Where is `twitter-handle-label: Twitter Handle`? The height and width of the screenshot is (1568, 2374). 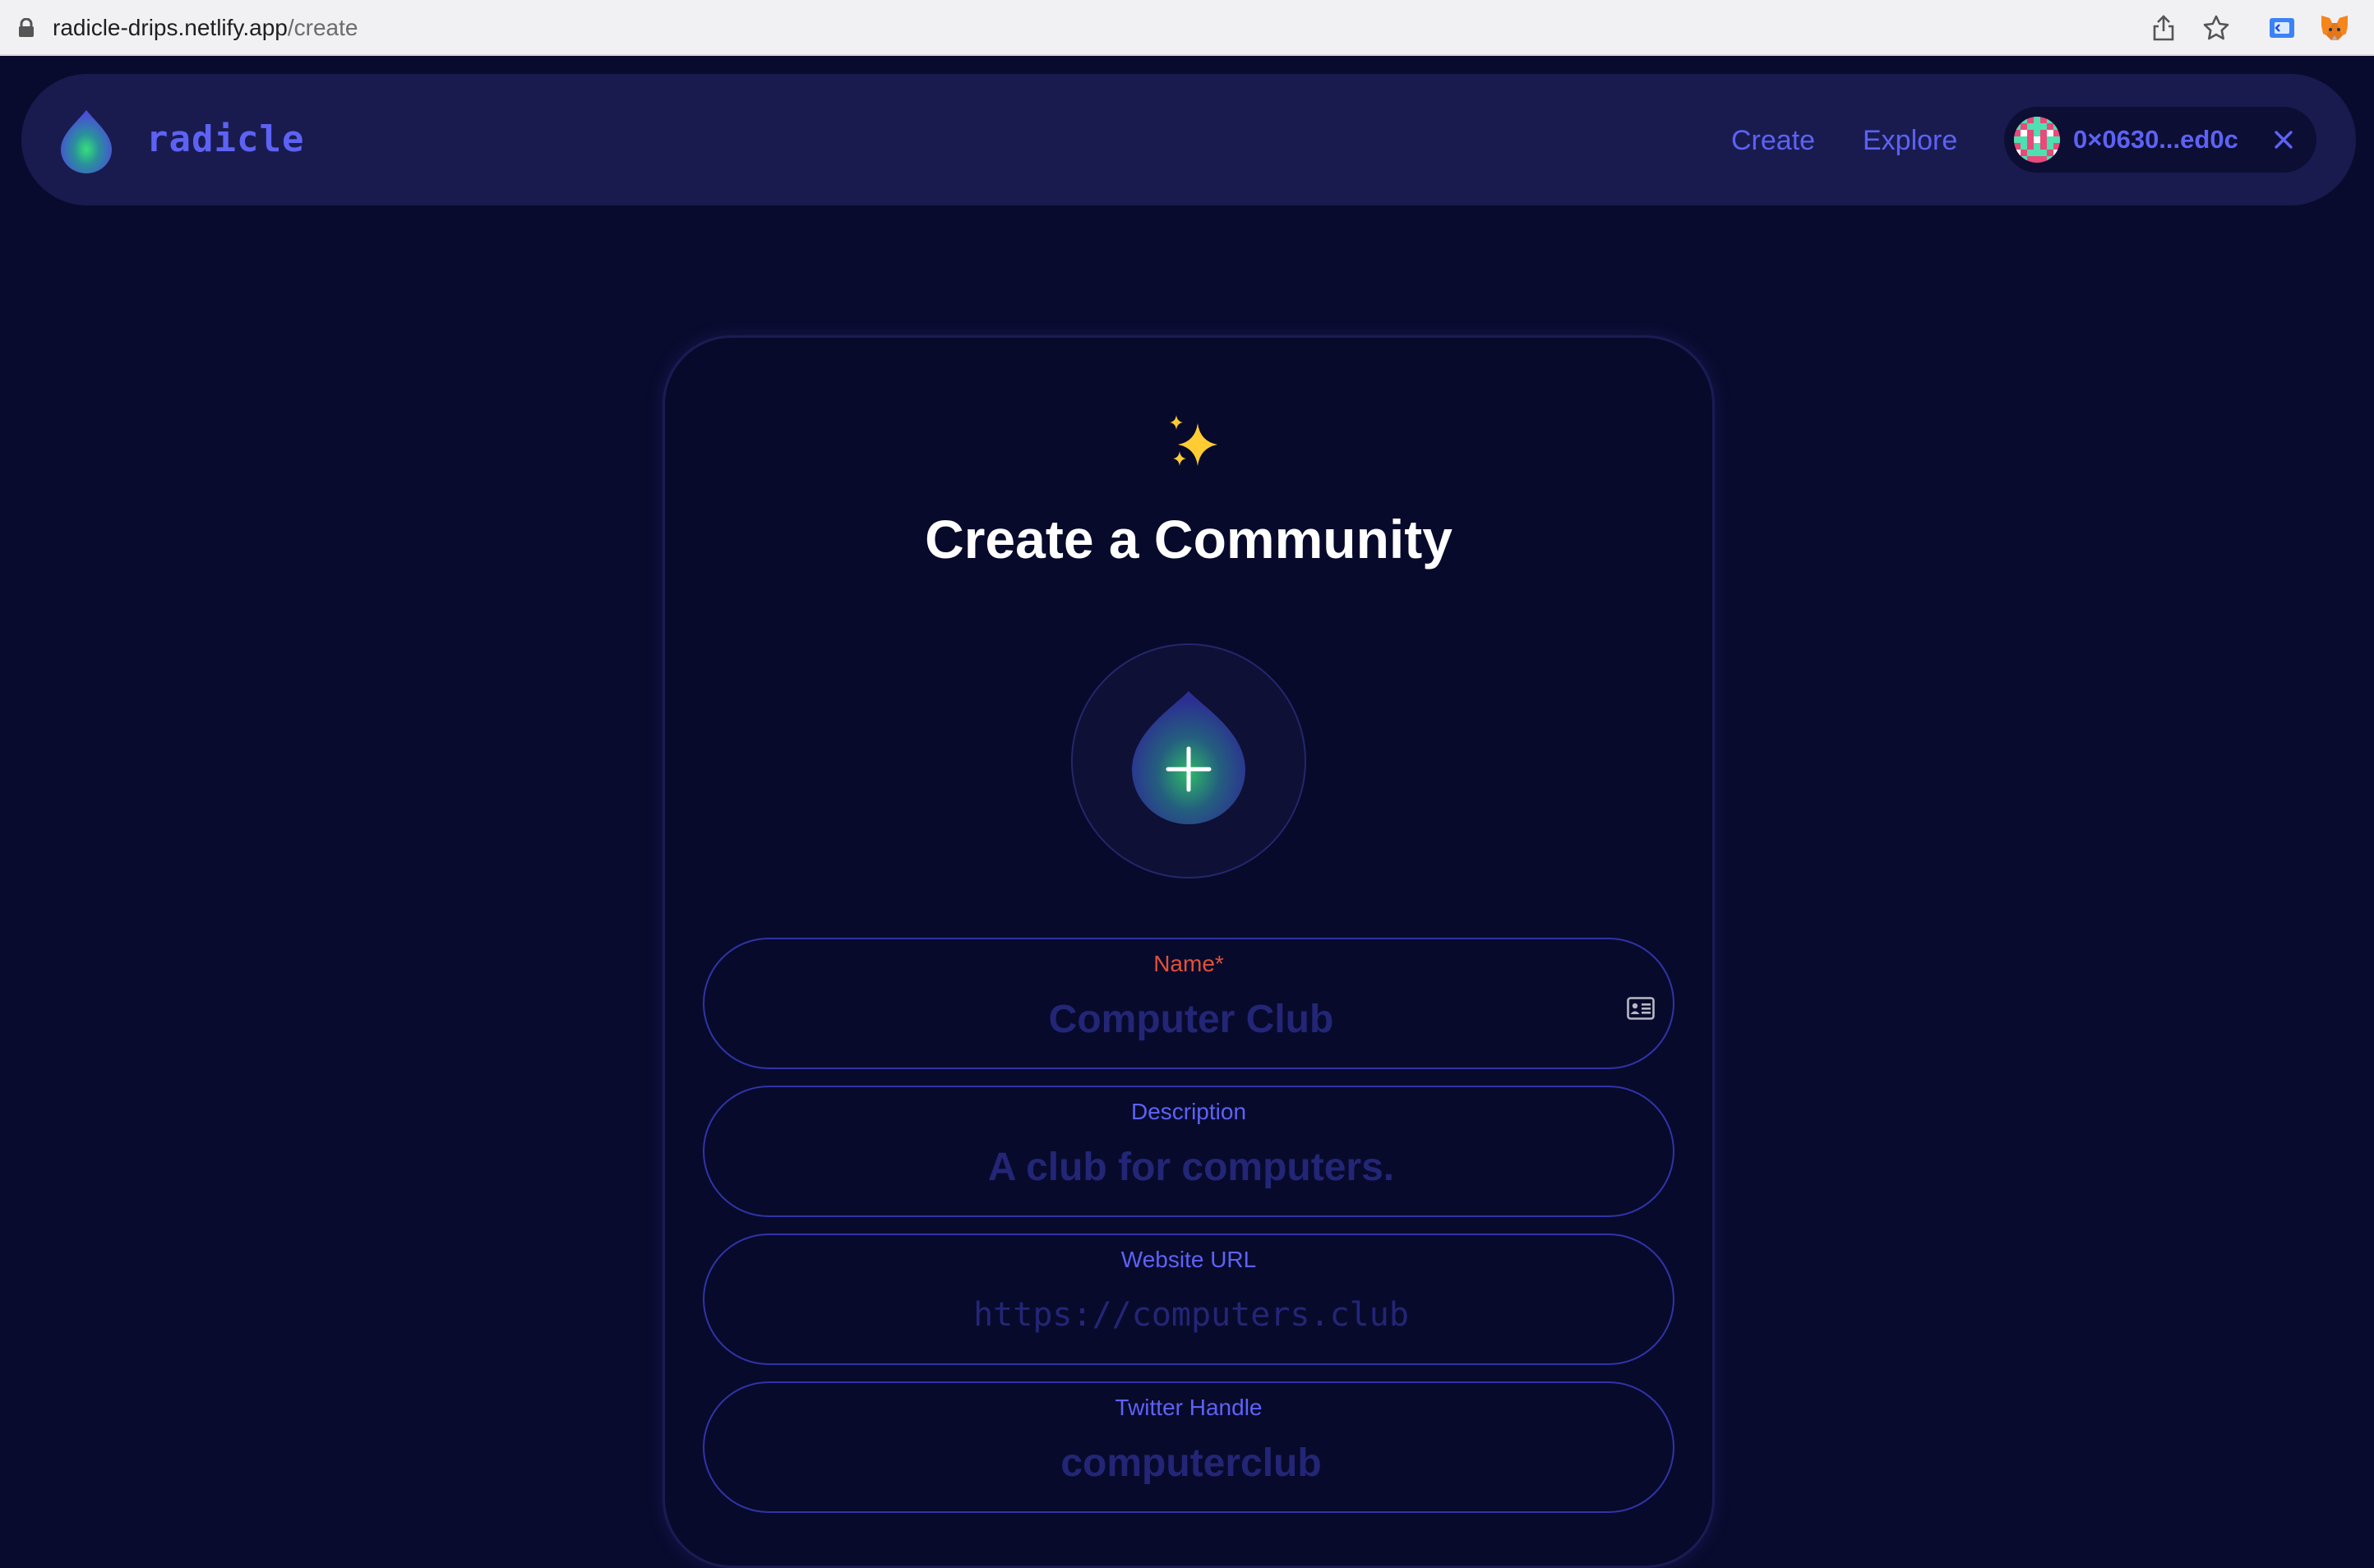
twitter-handle-label: Twitter Handle is located at coordinates (1189, 1407).